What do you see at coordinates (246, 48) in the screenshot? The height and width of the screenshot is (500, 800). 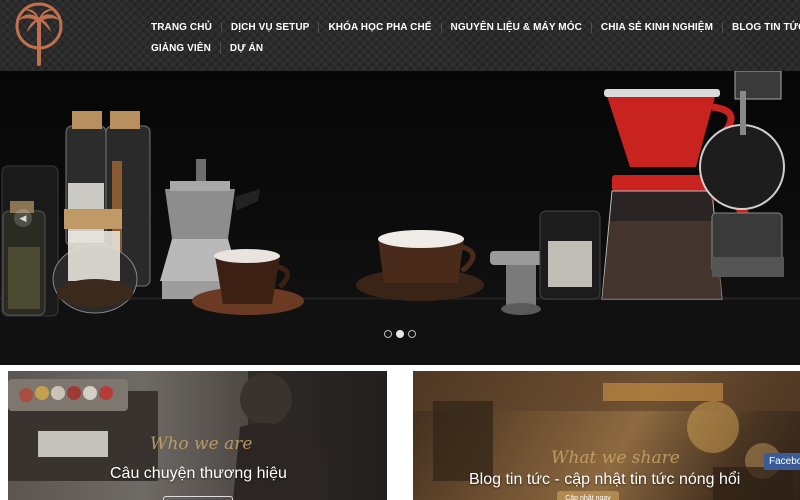 I see `nav-item-projects: Dự án` at bounding box center [246, 48].